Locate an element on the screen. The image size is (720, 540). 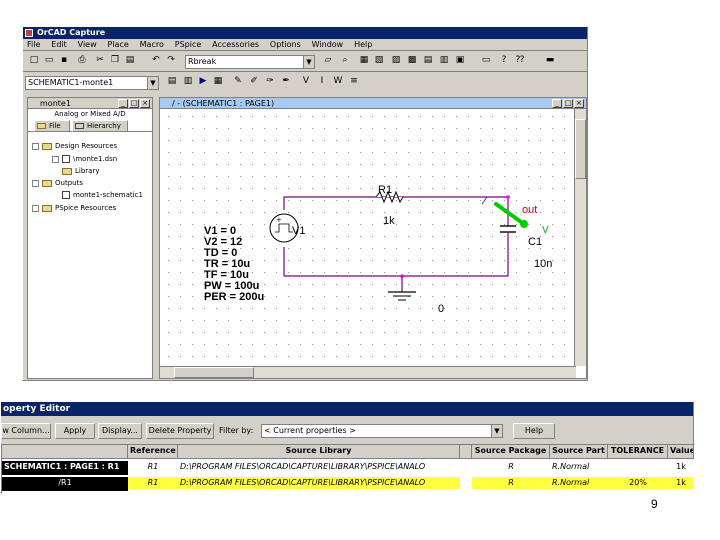
horizontal-scrollbar is located at coordinates (368, 372).